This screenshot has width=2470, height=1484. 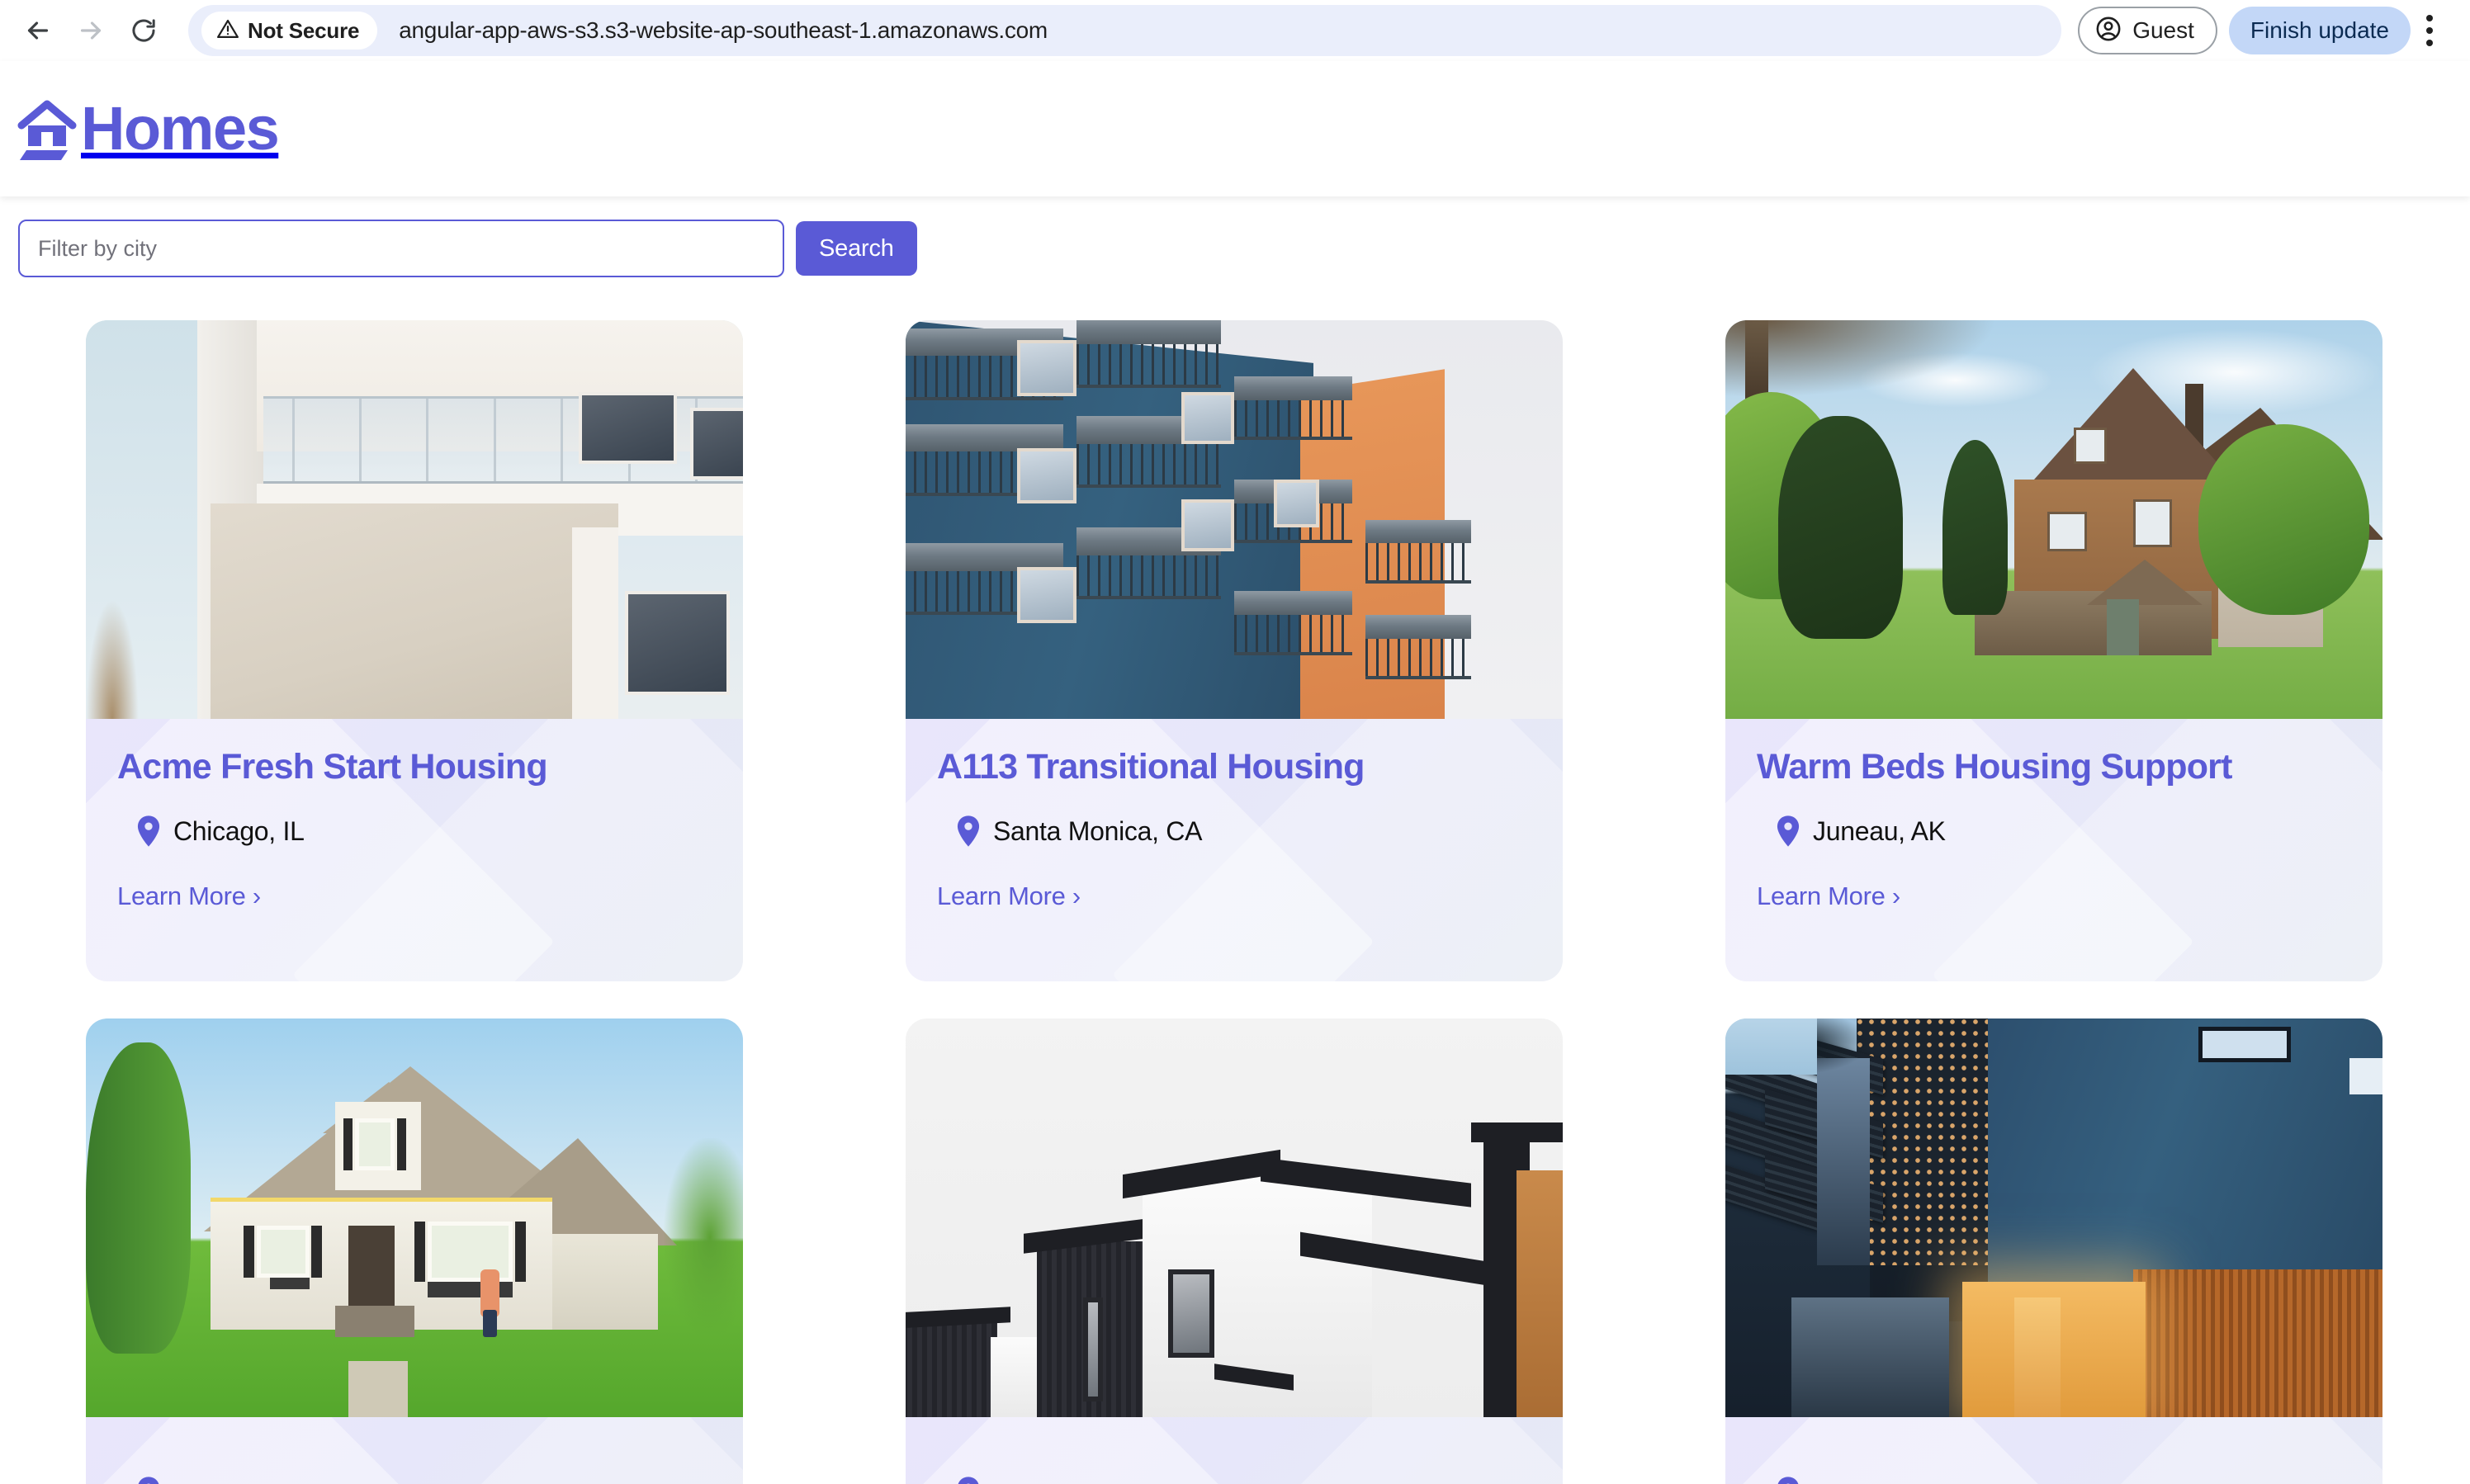 I want to click on housing-location: Juneau, AK, so click(x=2069, y=831).